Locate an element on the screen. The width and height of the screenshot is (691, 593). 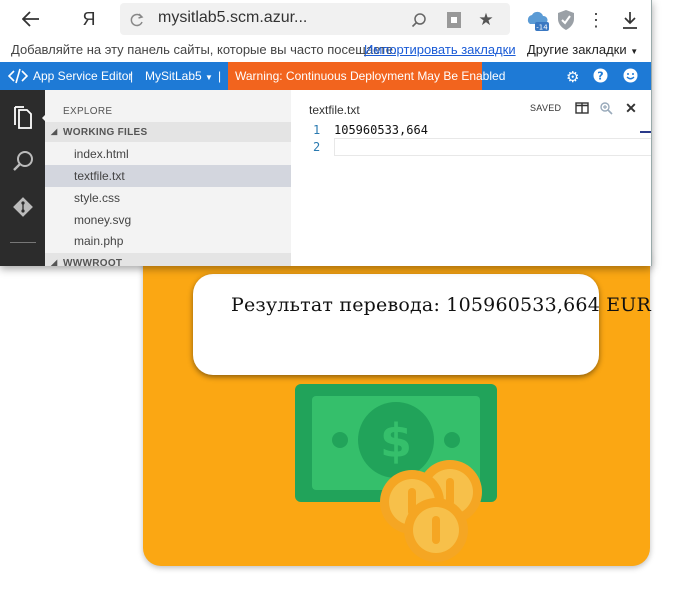
editor-tab-title: textfile.txt is located at coordinates (334, 110).